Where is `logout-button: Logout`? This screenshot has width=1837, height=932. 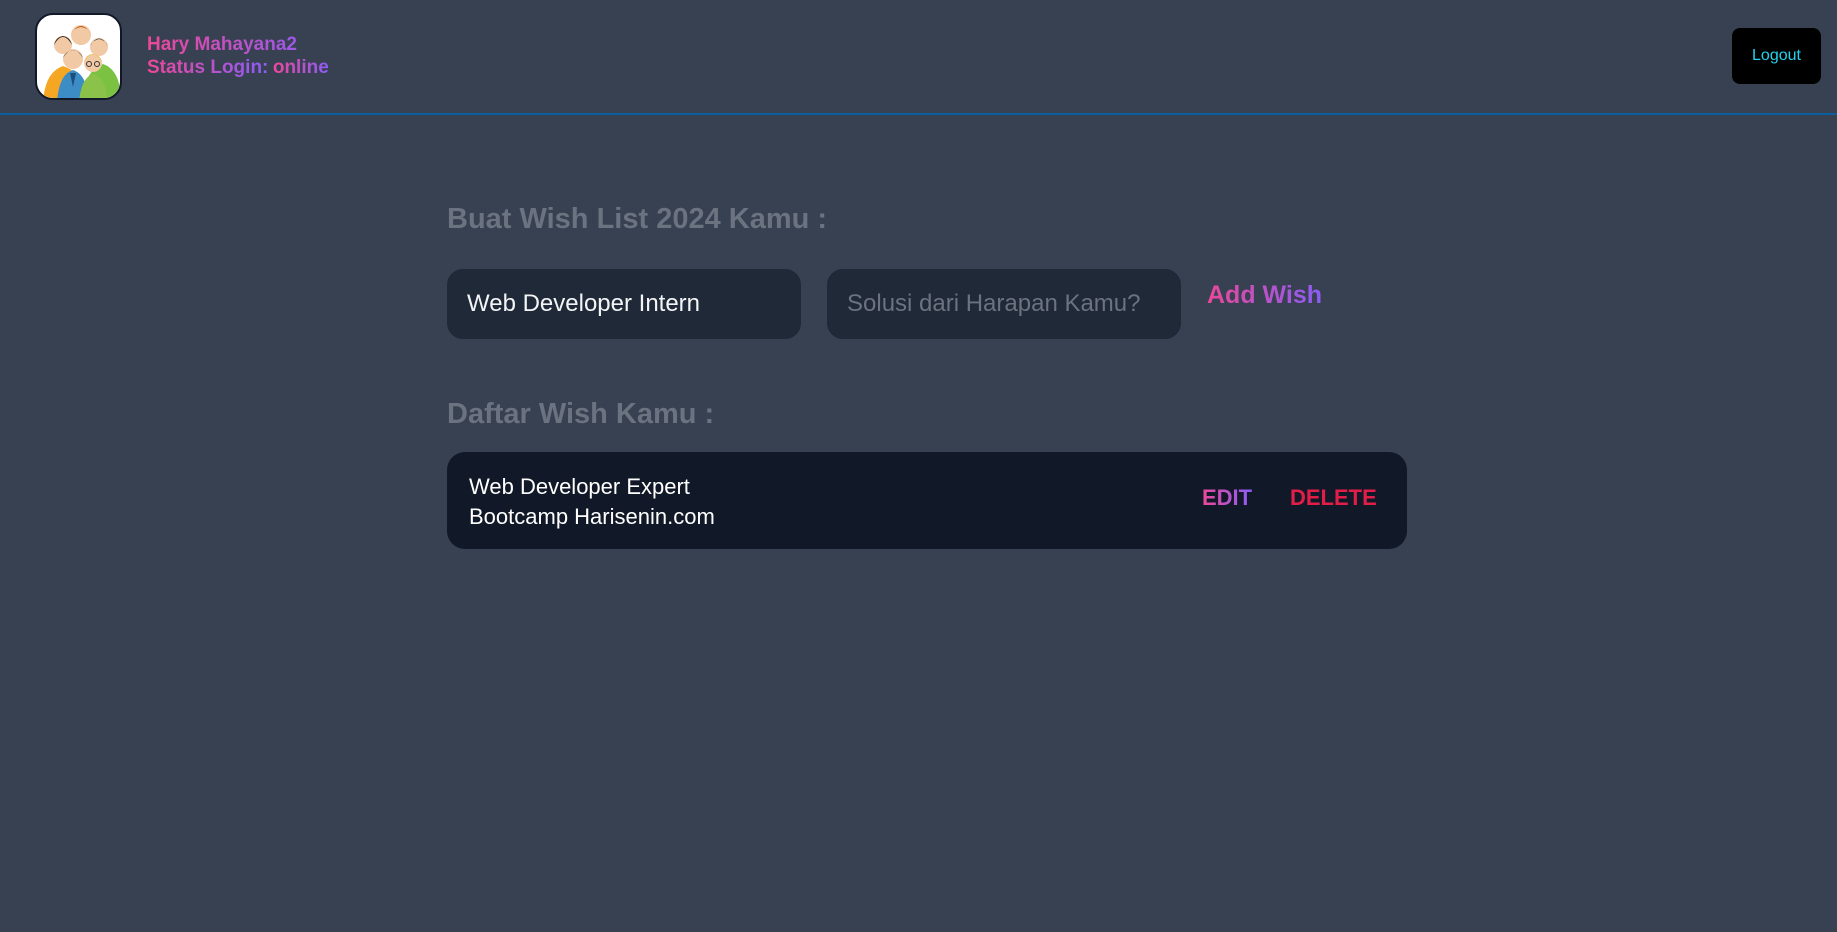 logout-button: Logout is located at coordinates (1776, 56).